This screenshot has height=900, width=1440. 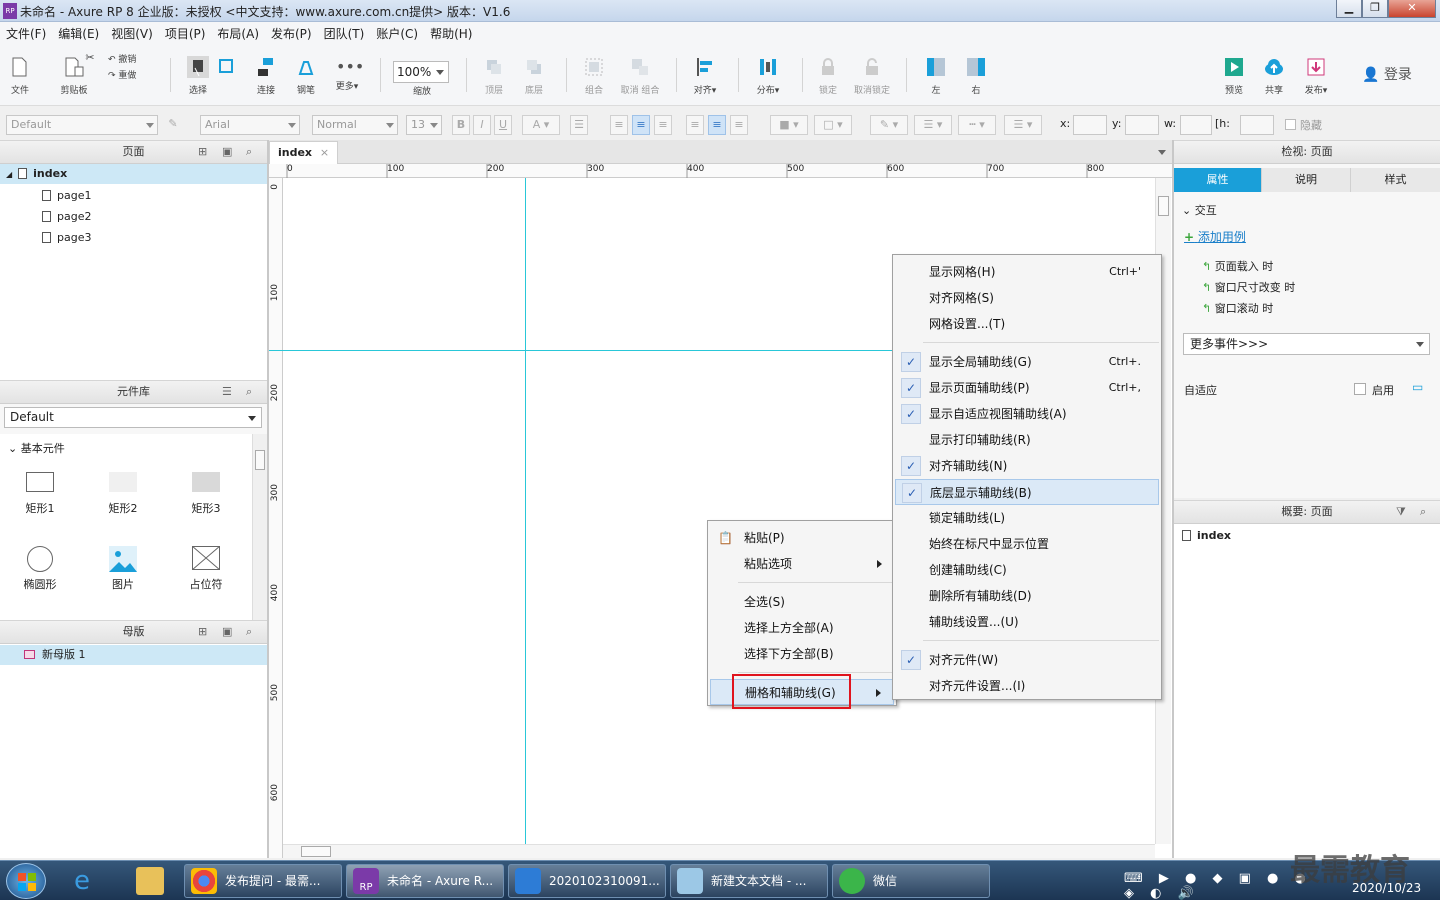 What do you see at coordinates (833, 125) in the screenshot?
I see `shadow-button: □ ▾` at bounding box center [833, 125].